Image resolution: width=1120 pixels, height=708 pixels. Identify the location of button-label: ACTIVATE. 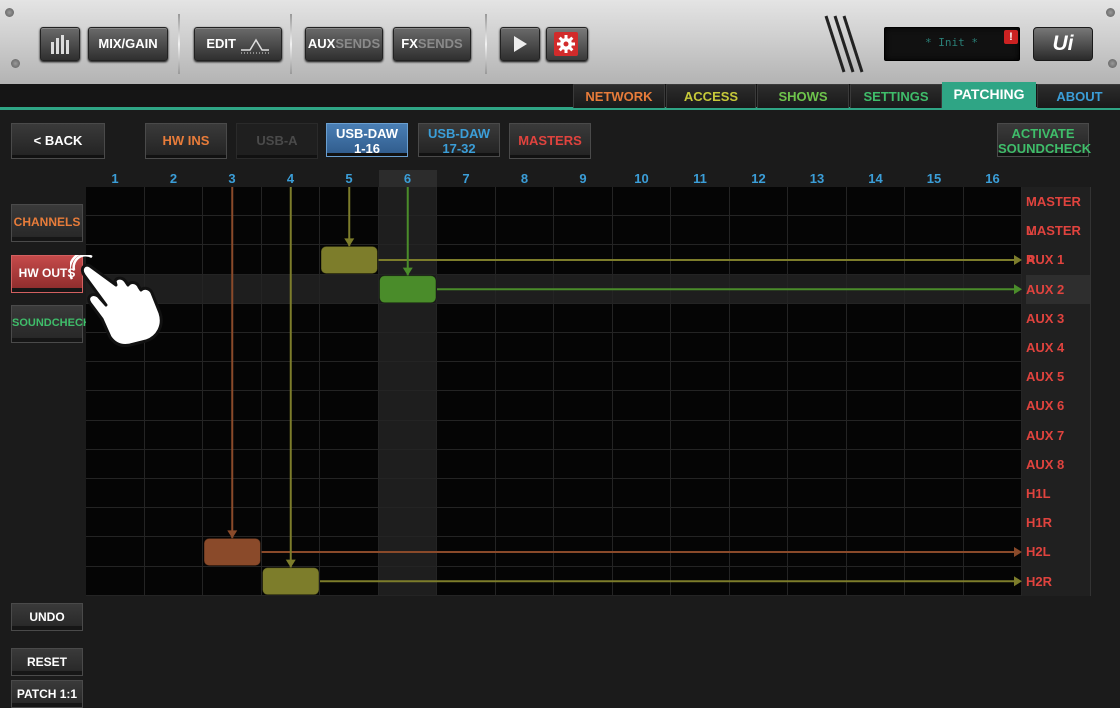
(1043, 133).